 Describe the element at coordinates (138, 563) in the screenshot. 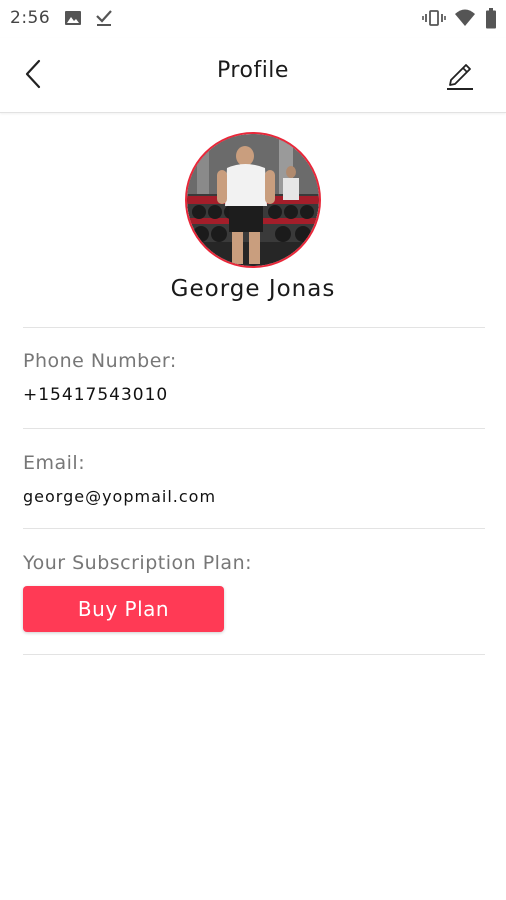

I see `subscription-label: Your Subscription Plan:` at that location.